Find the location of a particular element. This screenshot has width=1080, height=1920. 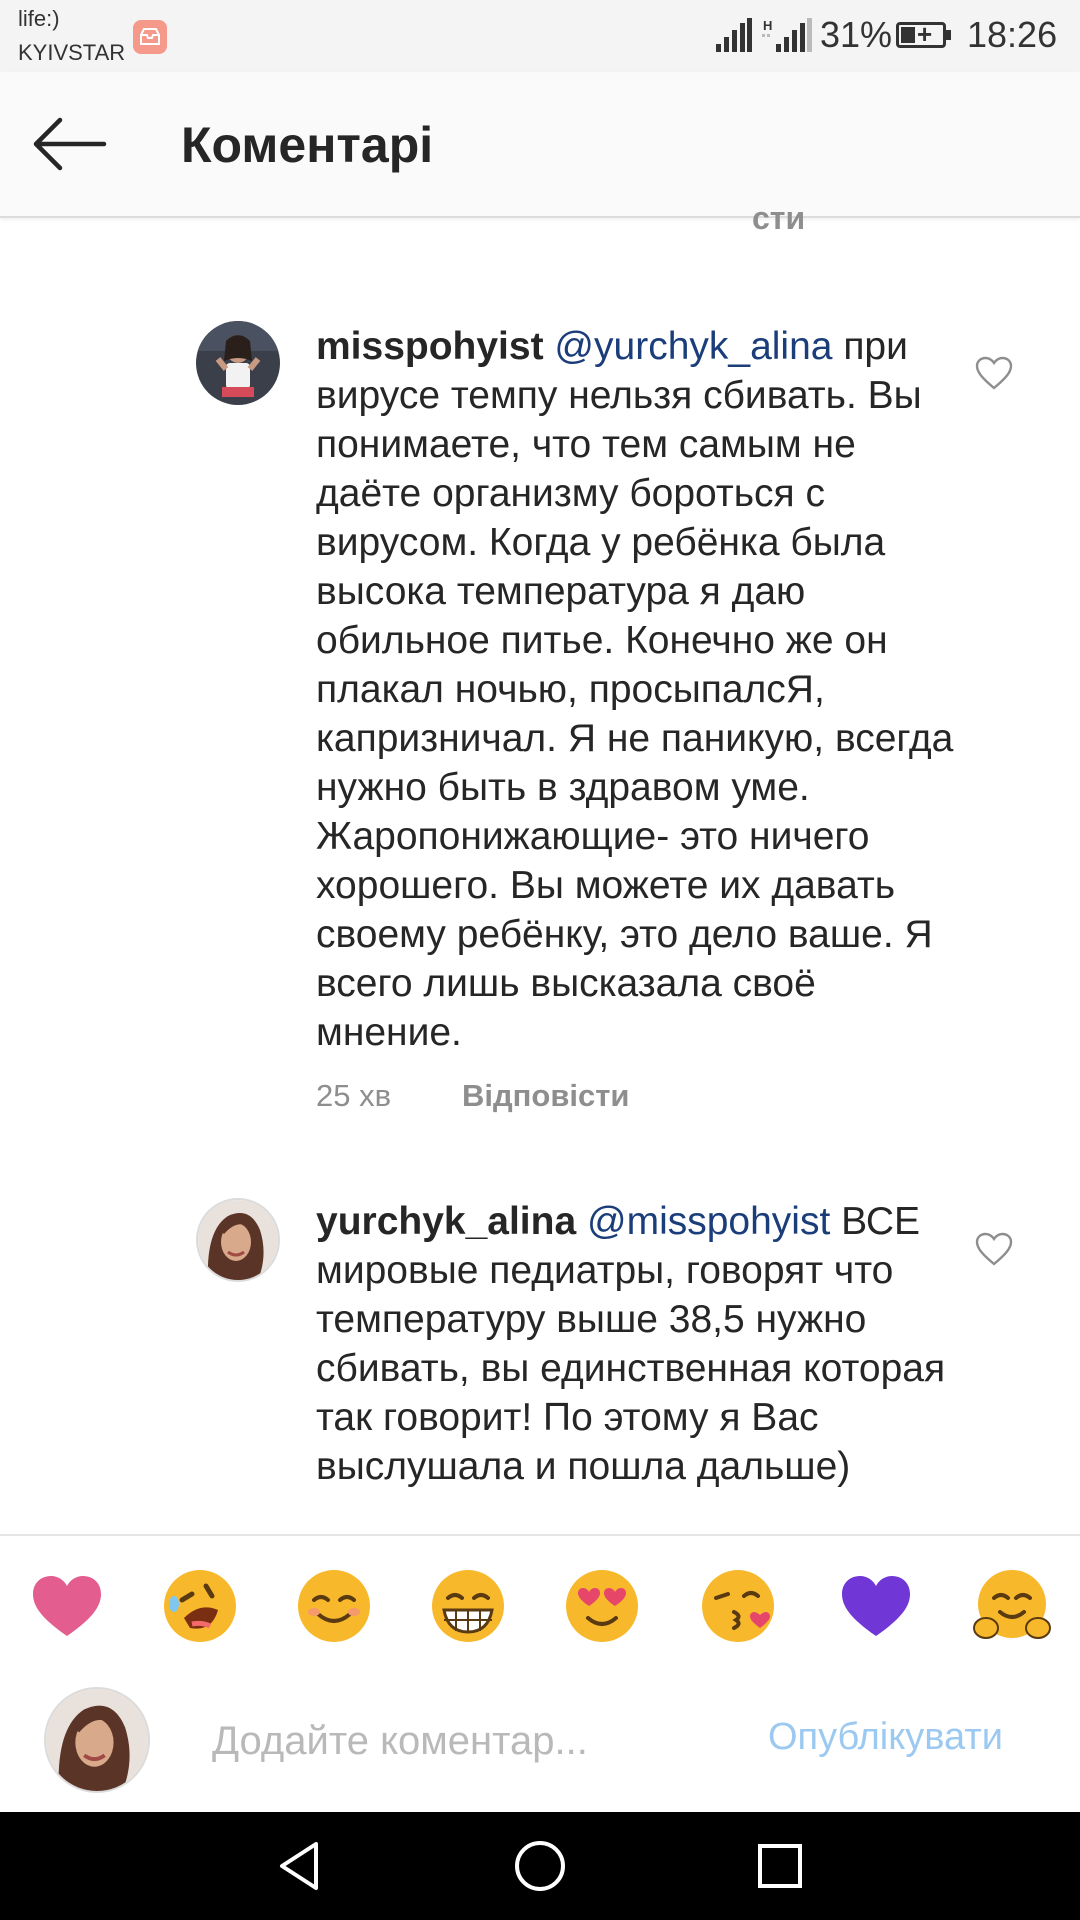

clipped-text-fragment: сти is located at coordinates (779, 218).